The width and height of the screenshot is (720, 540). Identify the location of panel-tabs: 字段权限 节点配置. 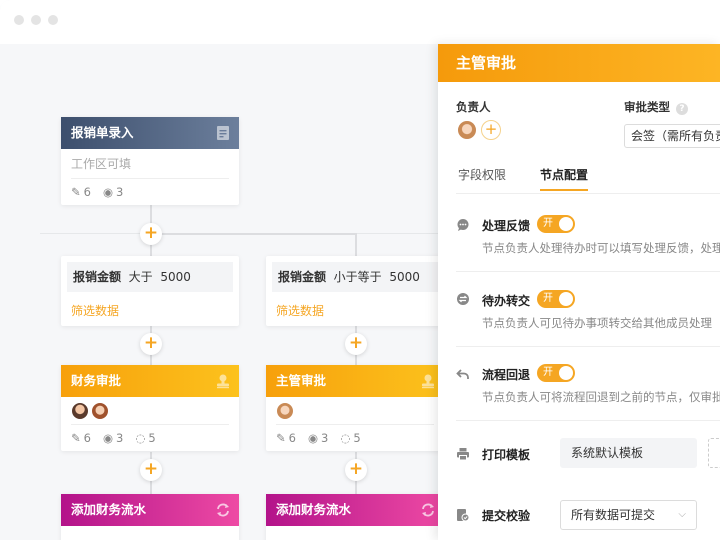
(588, 174).